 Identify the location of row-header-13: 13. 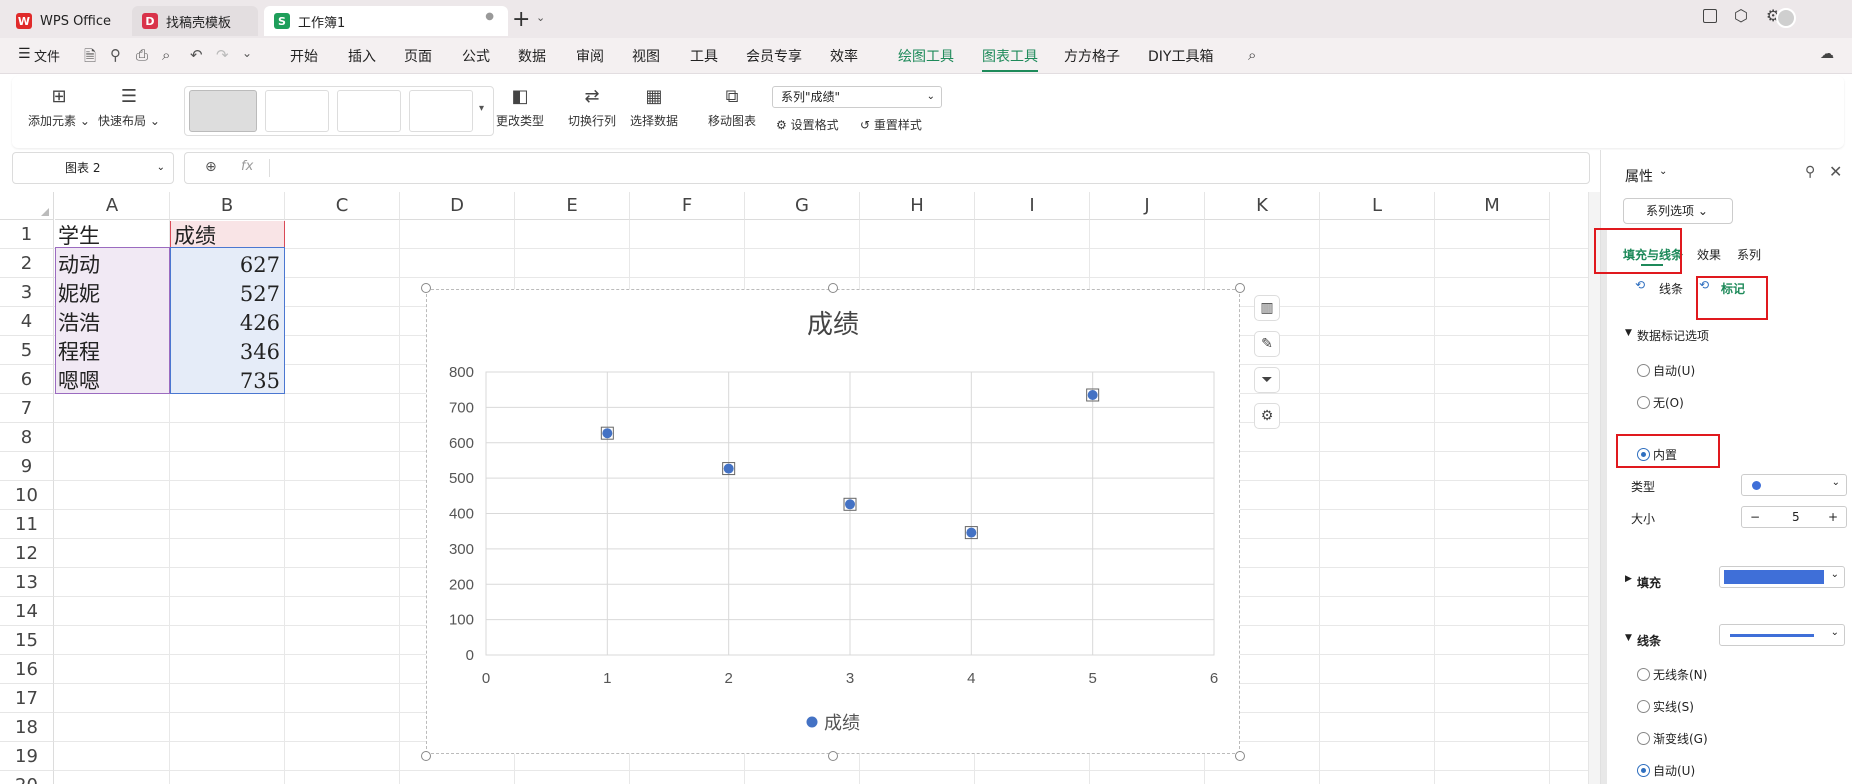
(27, 582).